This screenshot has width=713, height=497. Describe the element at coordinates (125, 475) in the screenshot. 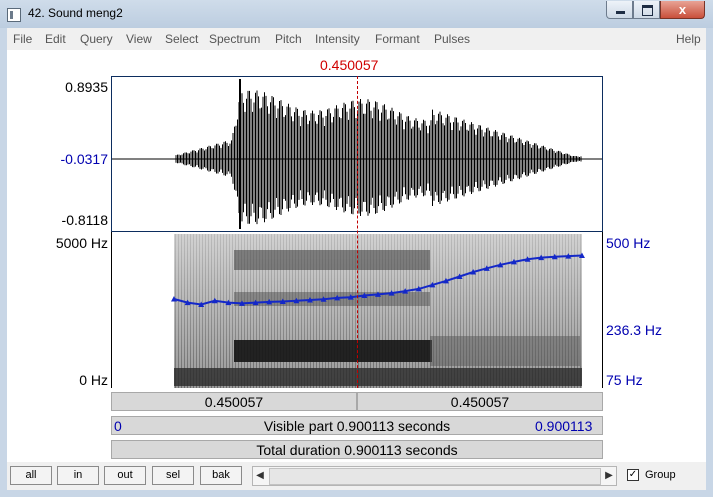

I see `zoom-out-button: out` at that location.